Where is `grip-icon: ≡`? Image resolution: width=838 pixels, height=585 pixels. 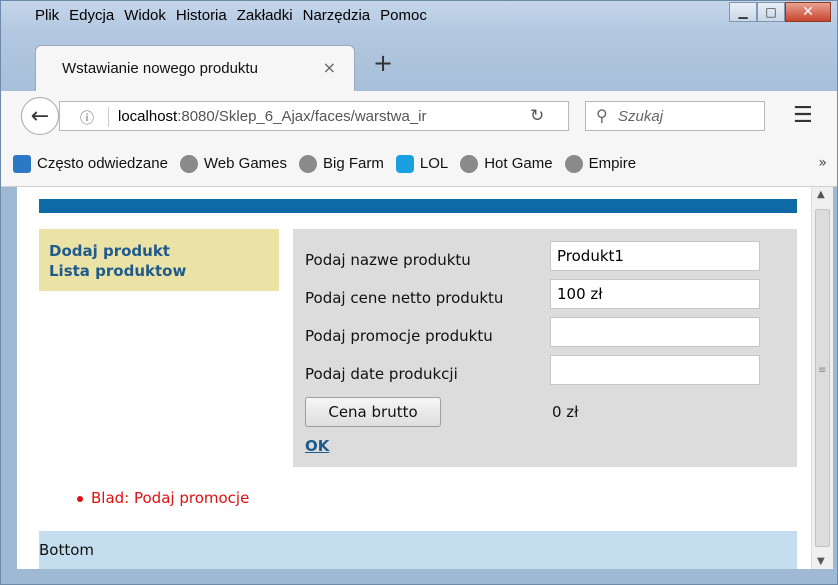 grip-icon: ≡ is located at coordinates (822, 370).